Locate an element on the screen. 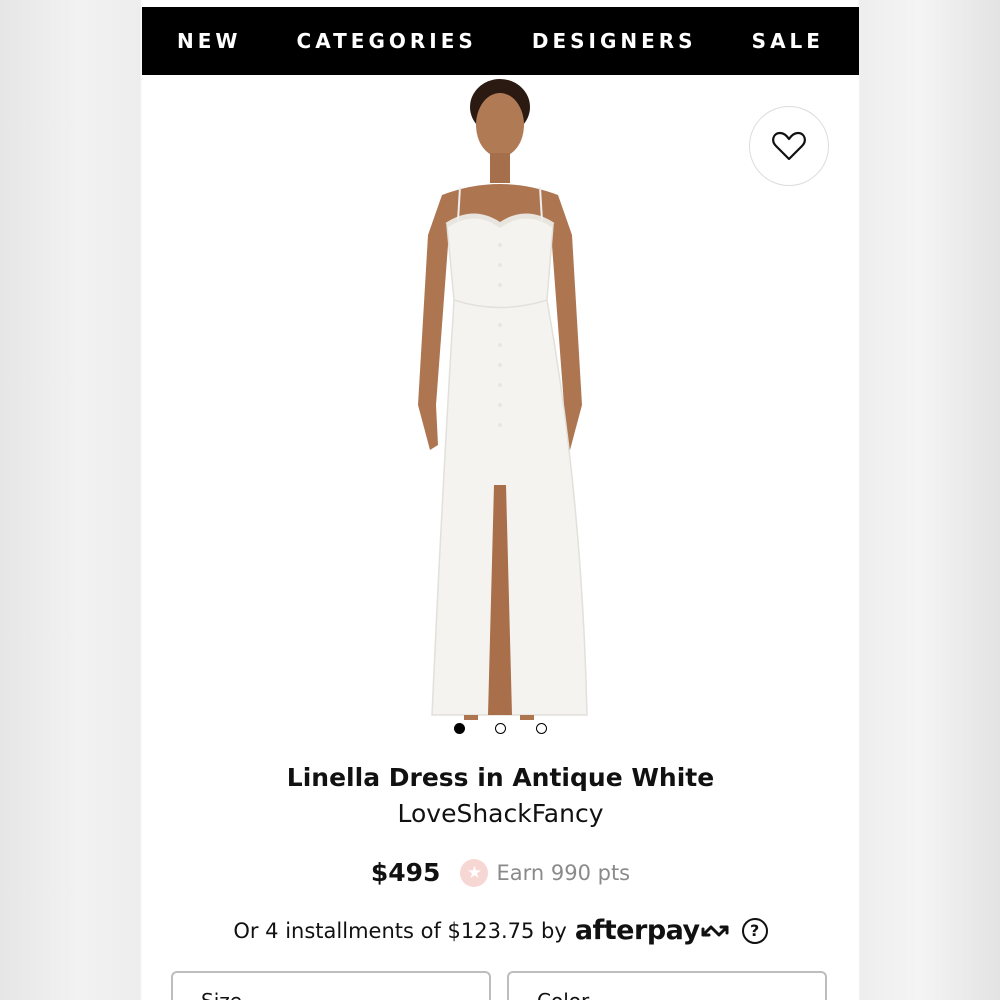 The height and width of the screenshot is (1000, 1000). carousel-dots is located at coordinates (500, 730).